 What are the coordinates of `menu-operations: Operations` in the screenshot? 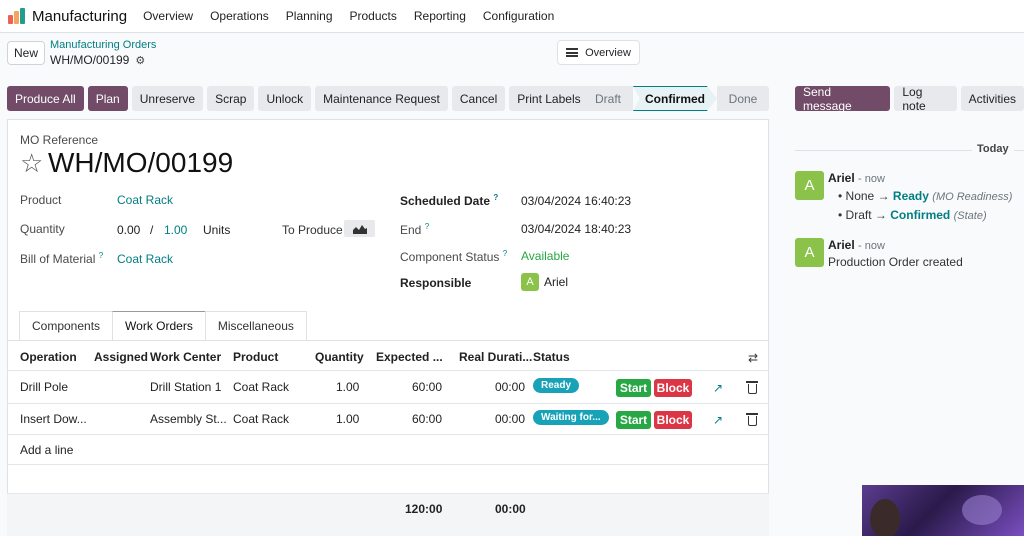 It's located at (239, 16).